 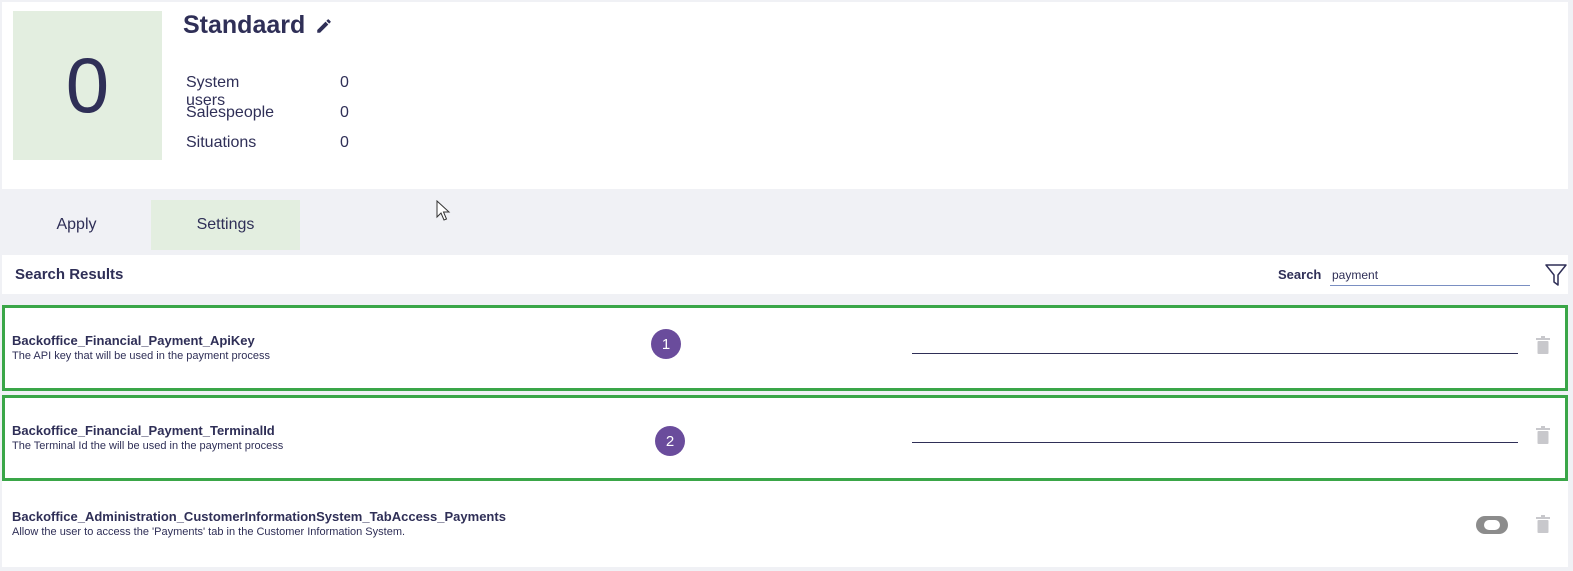 I want to click on pencil-icon, so click(x=324, y=26).